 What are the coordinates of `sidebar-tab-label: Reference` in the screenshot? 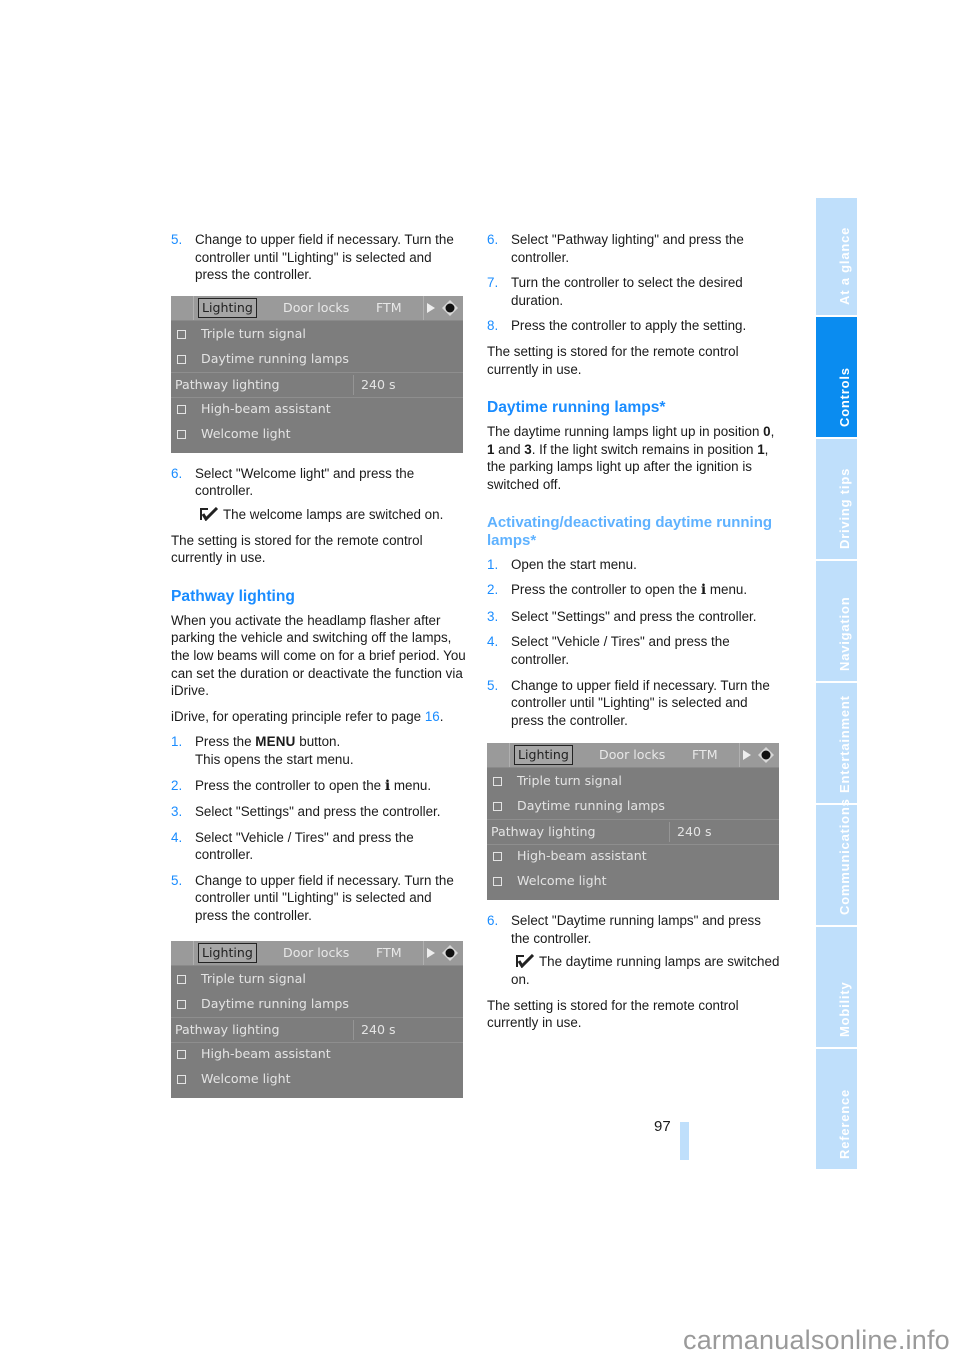 It's located at (844, 1123).